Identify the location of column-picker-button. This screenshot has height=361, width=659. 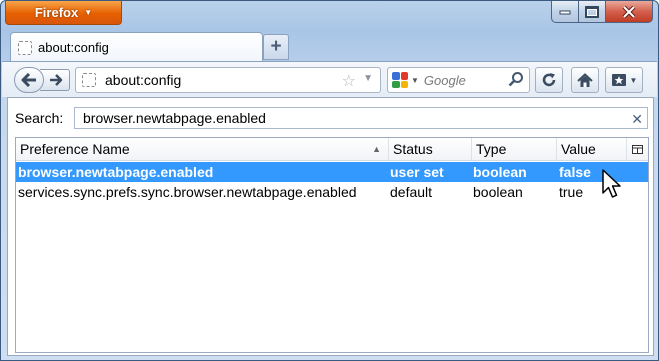
(637, 149).